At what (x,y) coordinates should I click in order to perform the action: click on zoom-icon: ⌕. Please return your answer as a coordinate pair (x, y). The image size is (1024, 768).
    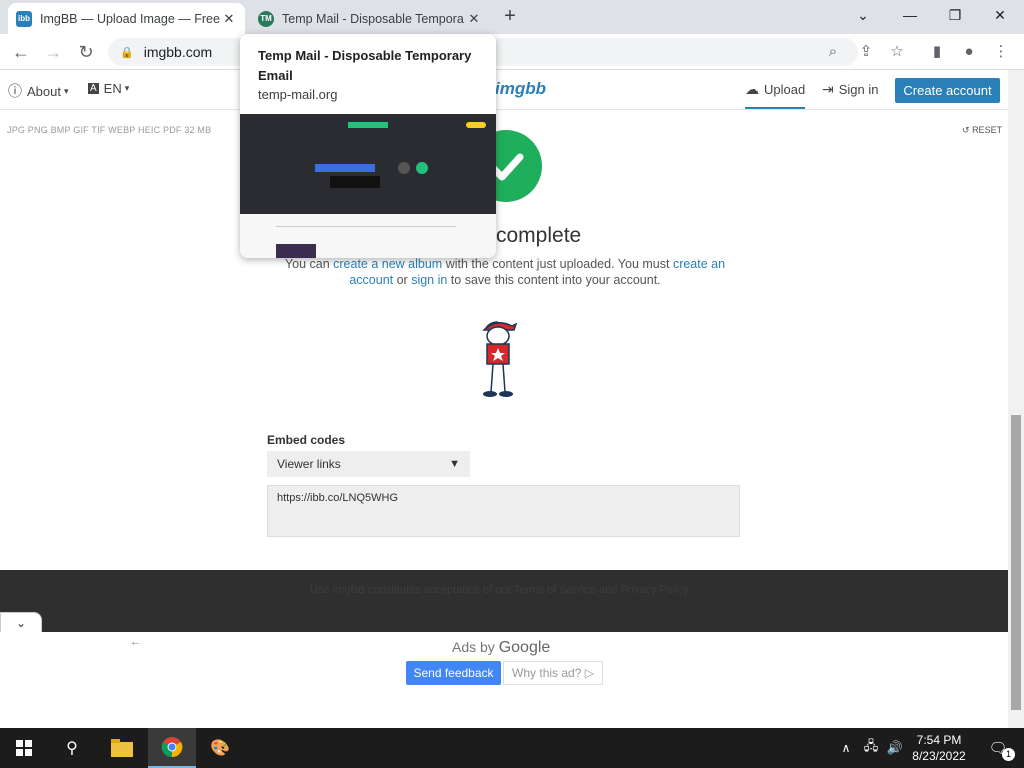
    Looking at the image, I should click on (833, 52).